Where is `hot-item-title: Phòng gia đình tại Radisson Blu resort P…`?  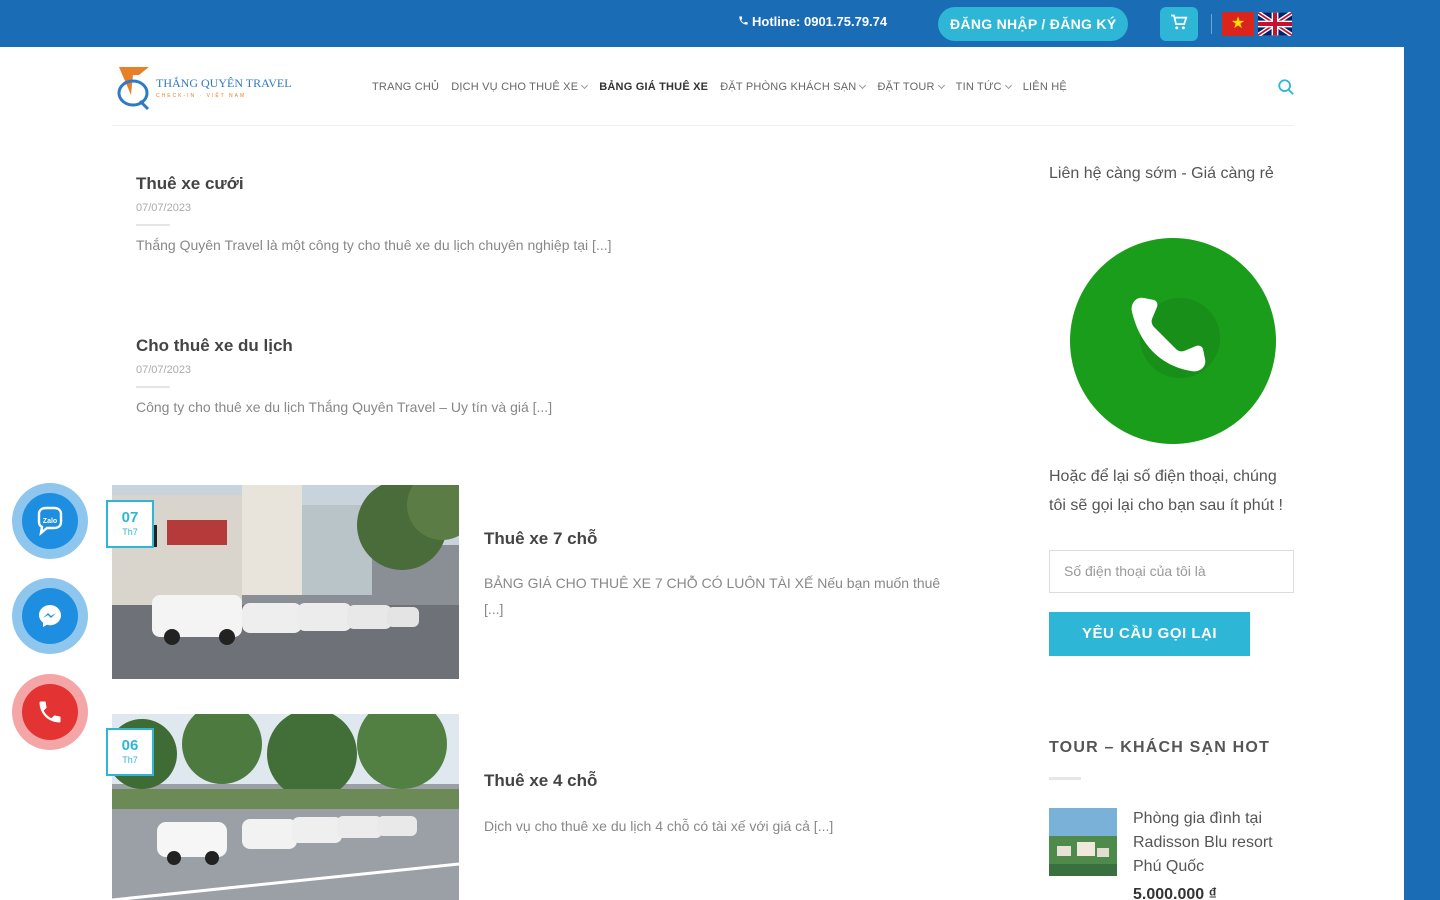
hot-item-title: Phòng gia đình tại Radisson Blu resort P… is located at coordinates (1215, 843).